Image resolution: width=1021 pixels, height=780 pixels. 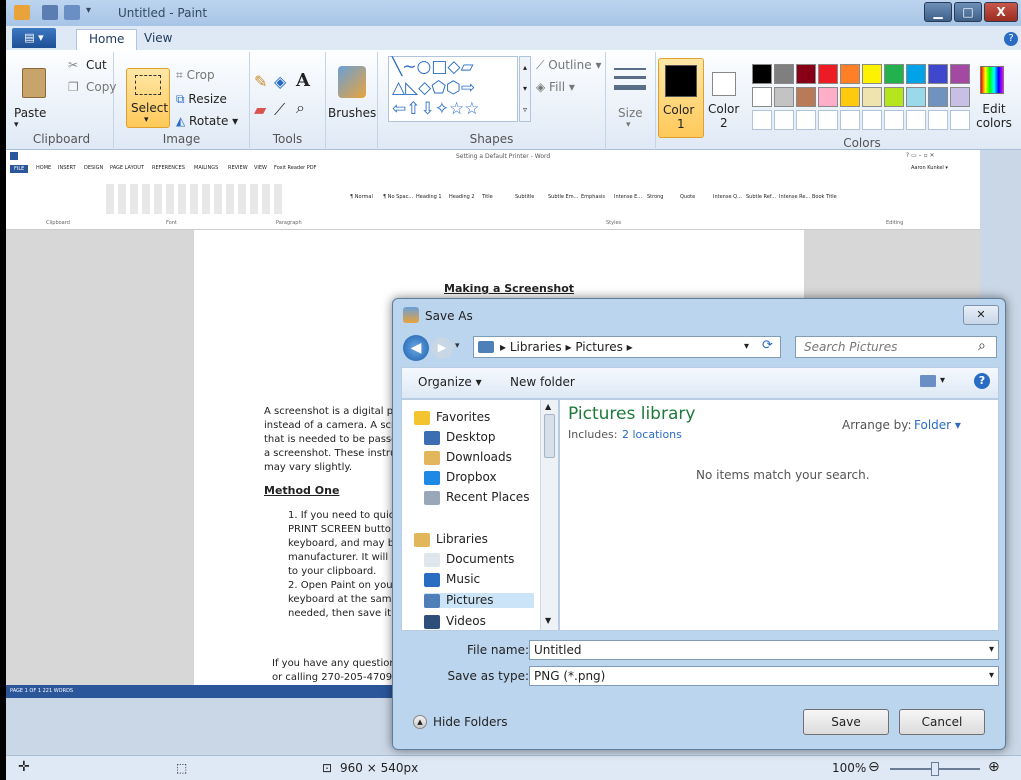 What do you see at coordinates (451, 539) in the screenshot?
I see `nav-item-libraries: Libraries` at bounding box center [451, 539].